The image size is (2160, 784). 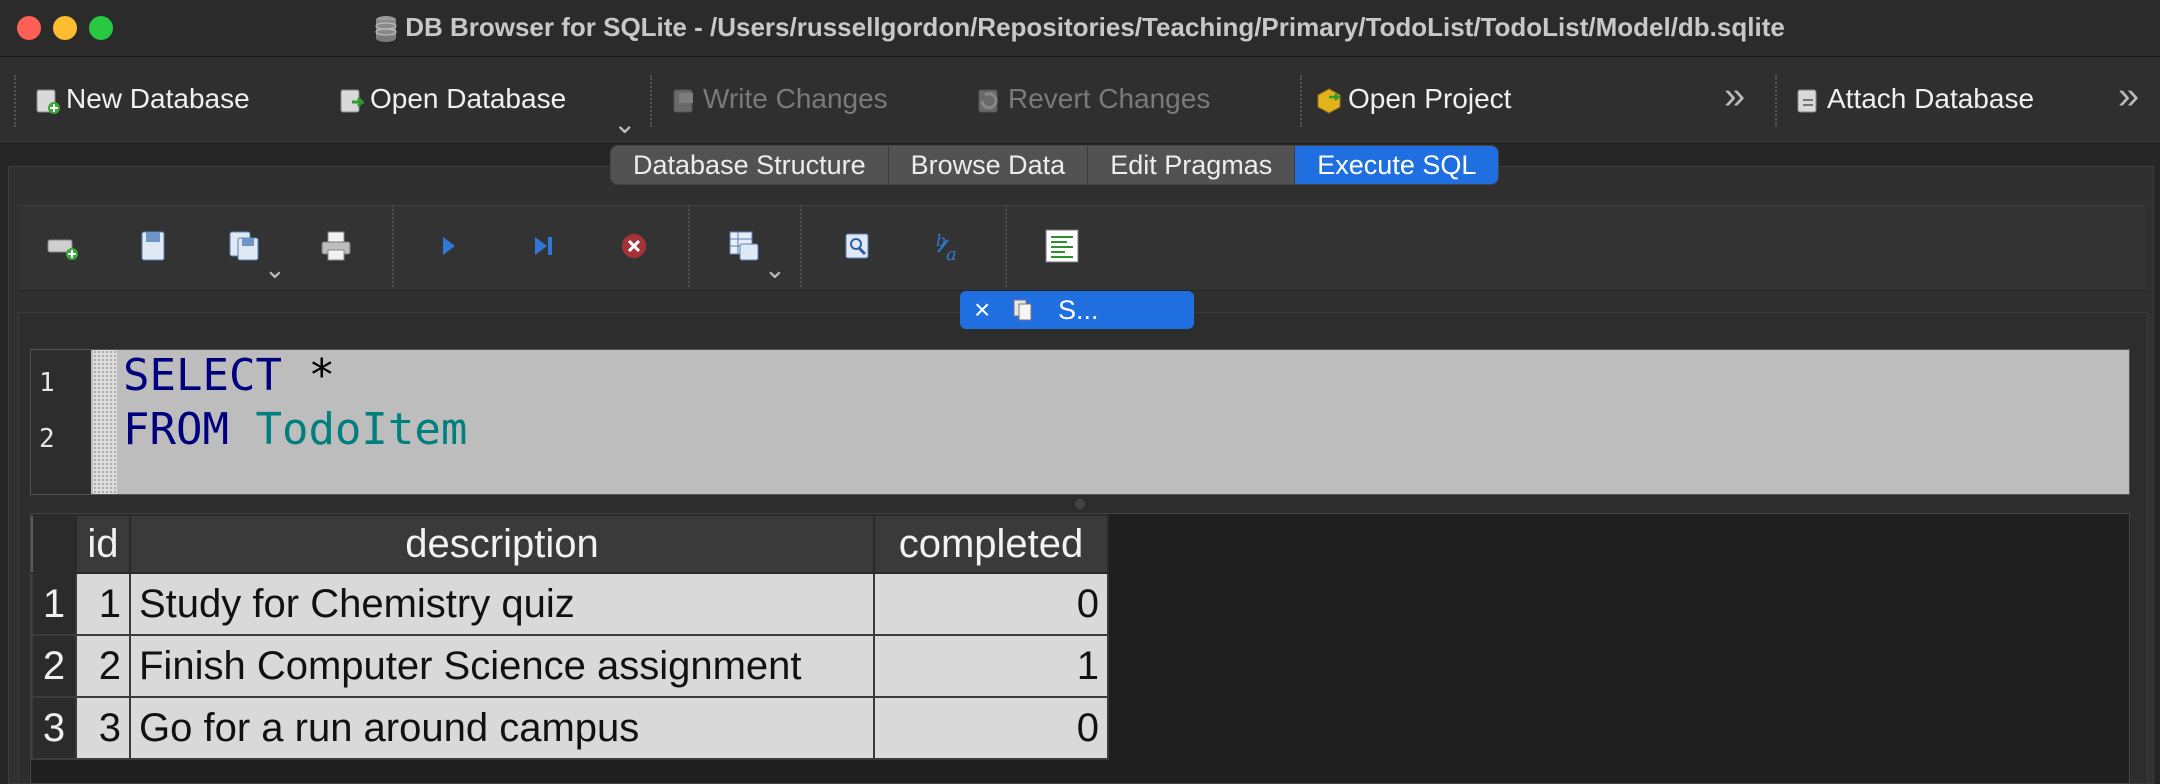 I want to click on open-database-button: Open Database, so click(x=452, y=99).